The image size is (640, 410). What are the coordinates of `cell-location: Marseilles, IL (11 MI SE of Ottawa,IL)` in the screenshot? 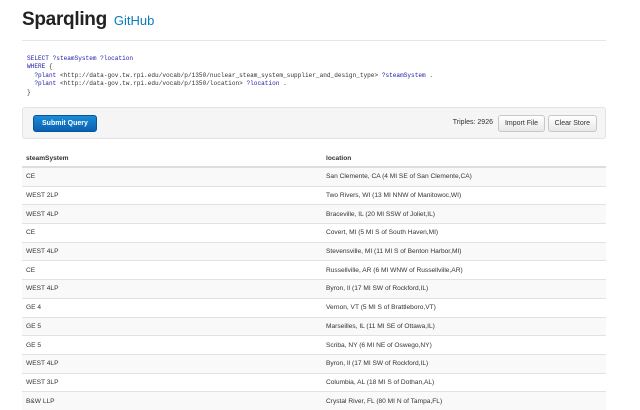 It's located at (464, 326).